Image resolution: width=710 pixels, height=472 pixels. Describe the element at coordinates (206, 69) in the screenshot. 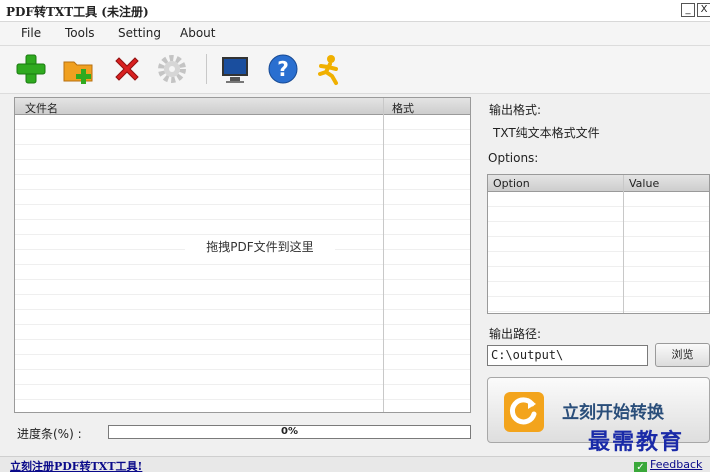

I see `toolbar-separator` at that location.